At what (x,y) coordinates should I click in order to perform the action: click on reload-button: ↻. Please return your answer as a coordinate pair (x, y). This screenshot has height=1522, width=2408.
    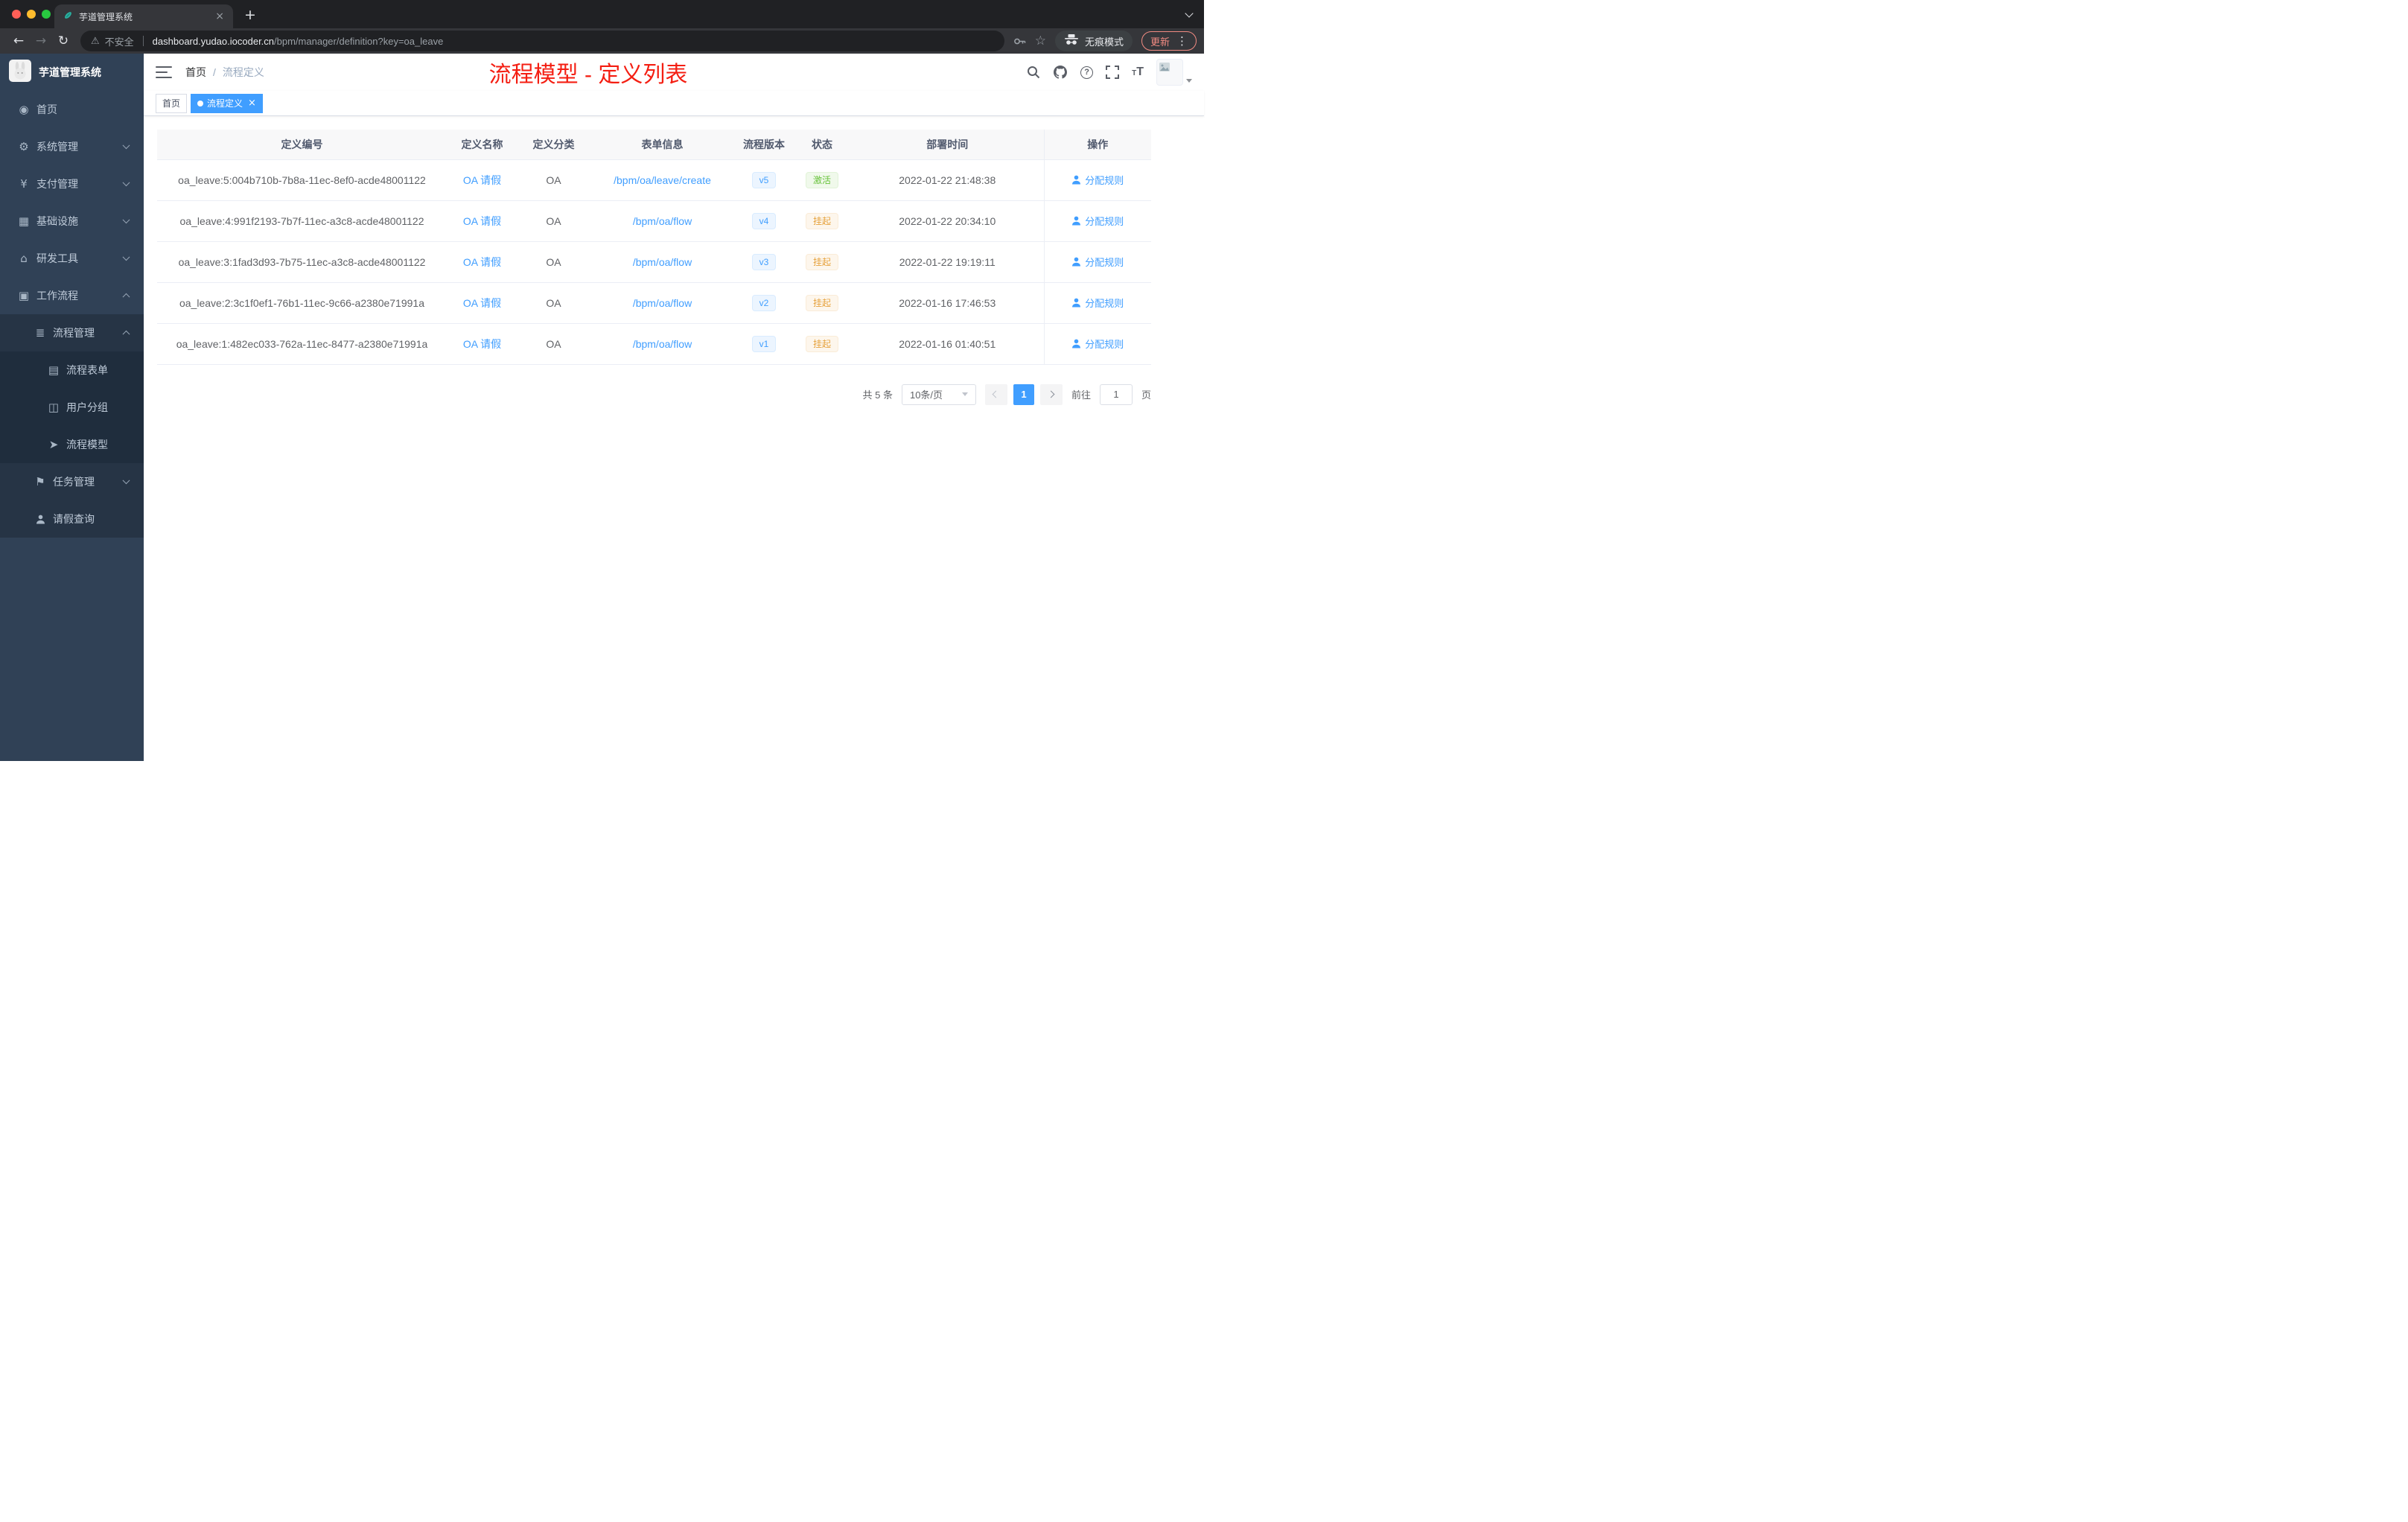
    Looking at the image, I should click on (63, 41).